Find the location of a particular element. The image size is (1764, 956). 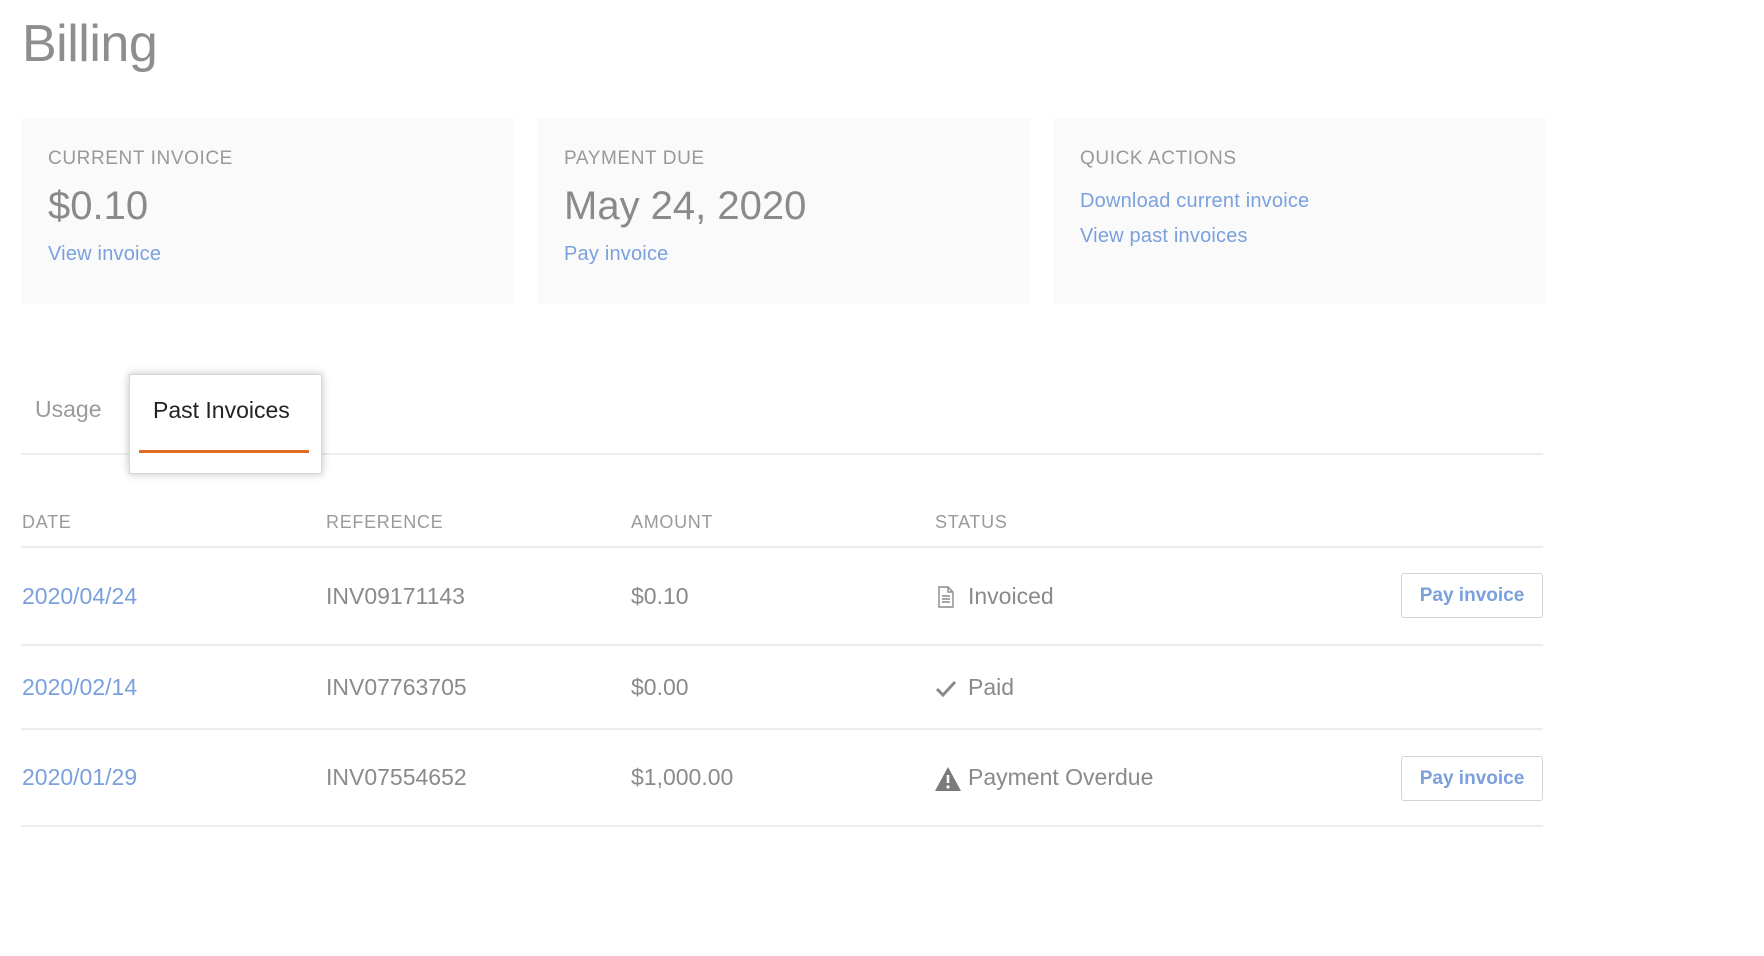

quick-actions-label: QUICK ACTIONS is located at coordinates (1158, 158).